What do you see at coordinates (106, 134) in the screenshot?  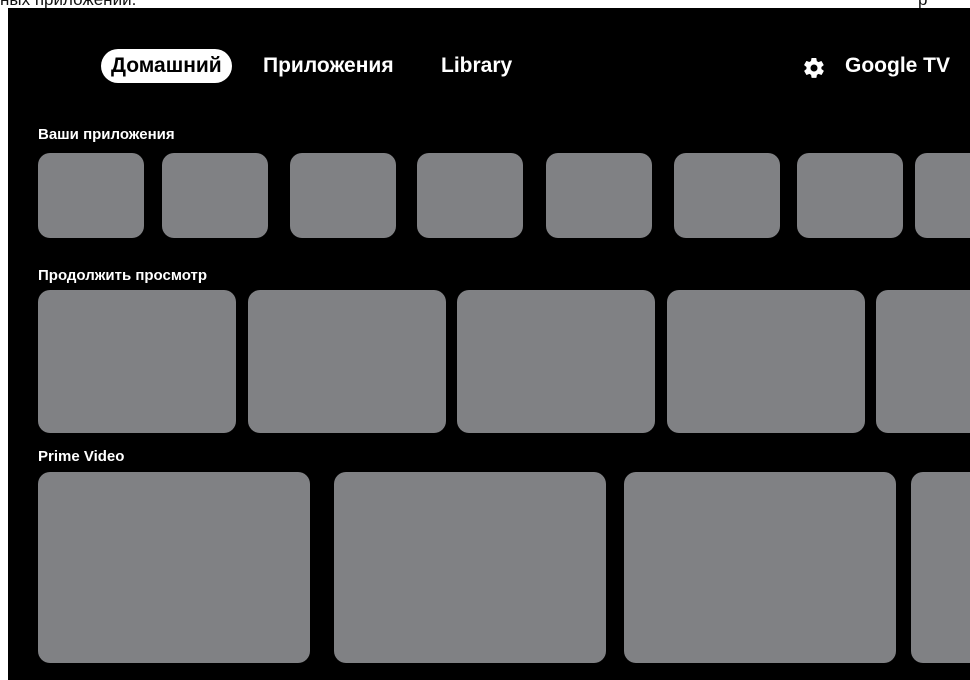 I see `row-title-apps: Ваши приложения` at bounding box center [106, 134].